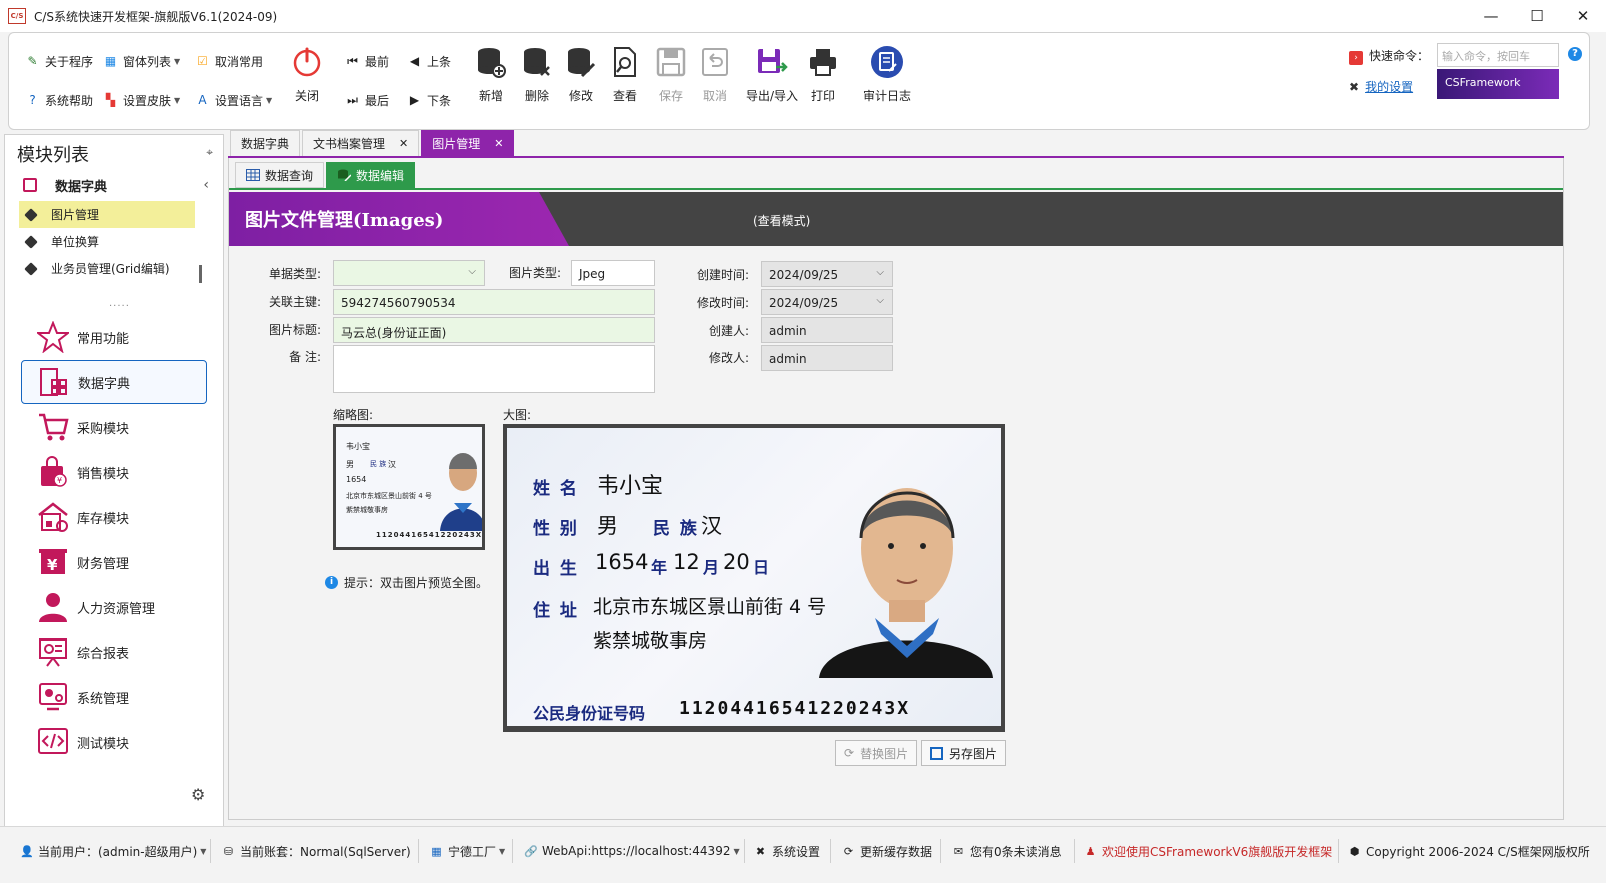  What do you see at coordinates (114, 517) in the screenshot?
I see `module-inventory: 库存模块` at bounding box center [114, 517].